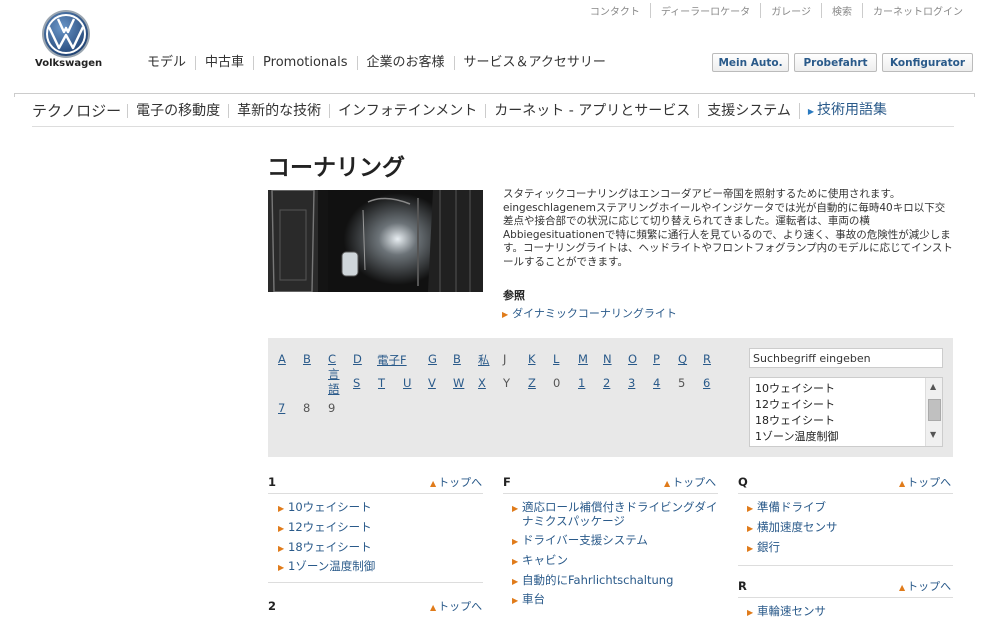 The height and width of the screenshot is (620, 997). I want to click on section-nav-innovation: 革新的な技術, so click(278, 110).